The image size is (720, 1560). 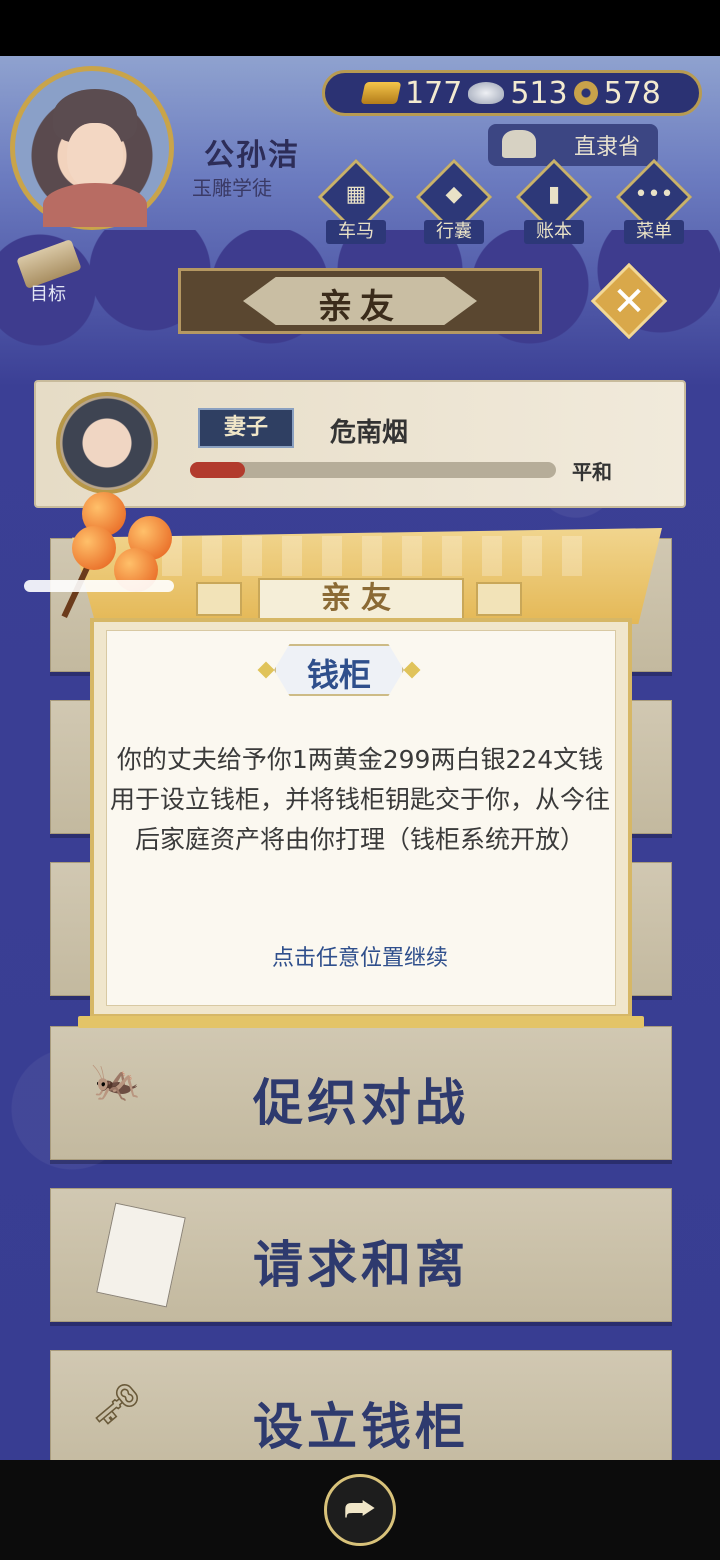 What do you see at coordinates (381, 93) in the screenshot?
I see `gold-ingot-icon` at bounding box center [381, 93].